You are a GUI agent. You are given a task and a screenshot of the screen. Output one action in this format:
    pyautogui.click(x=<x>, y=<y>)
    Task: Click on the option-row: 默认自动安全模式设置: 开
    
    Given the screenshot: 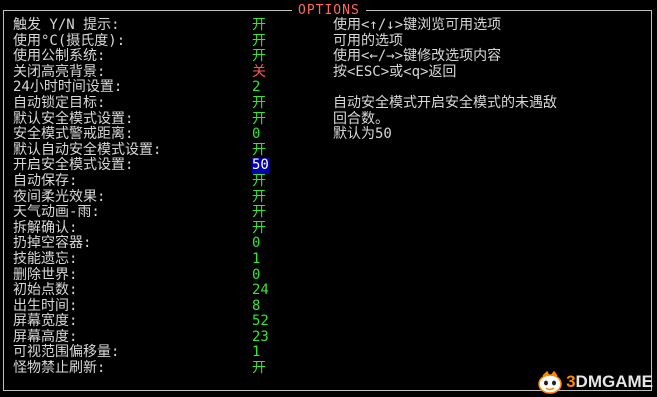 What is the action you would take?
    pyautogui.click(x=148, y=150)
    